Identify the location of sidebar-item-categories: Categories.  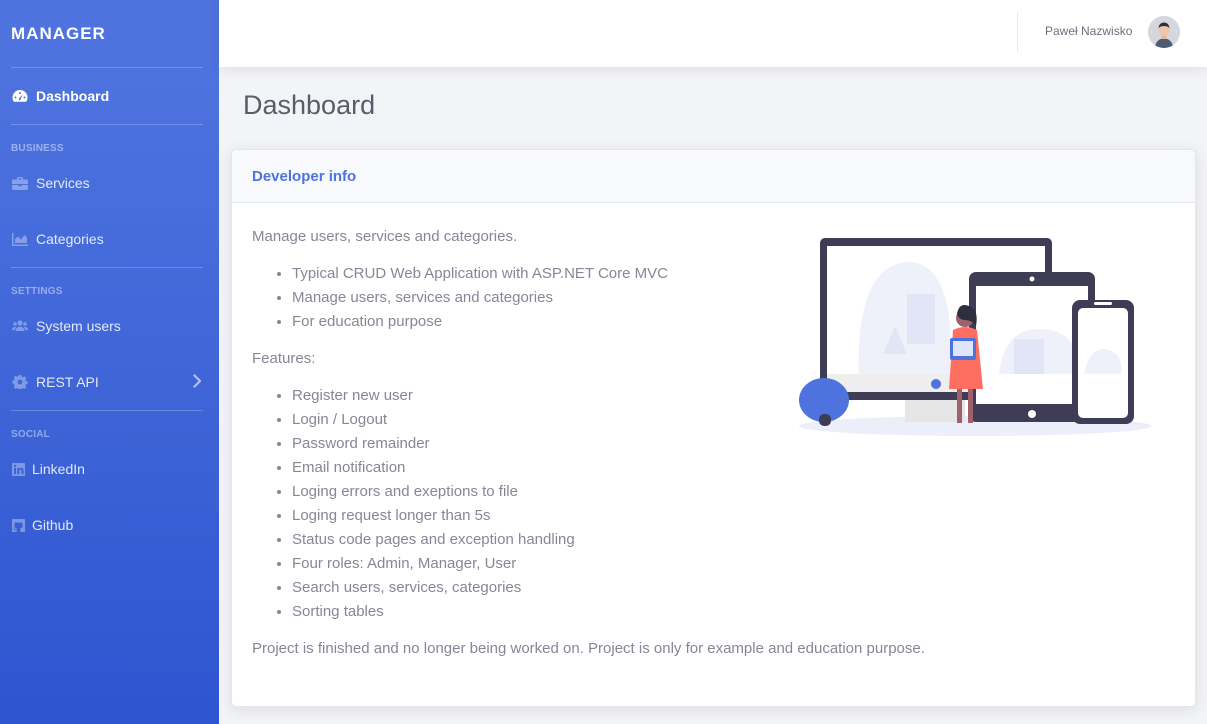
(109, 239).